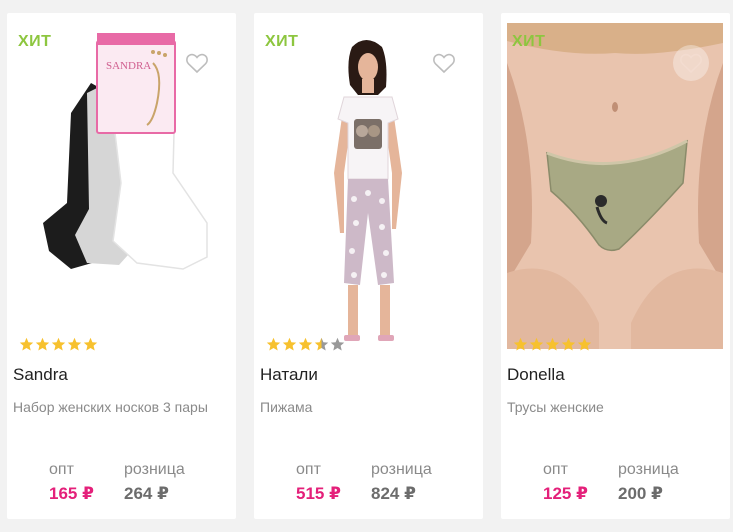 This screenshot has width=733, height=532. Describe the element at coordinates (286, 407) in the screenshot. I see `product-description: Пижама` at that location.